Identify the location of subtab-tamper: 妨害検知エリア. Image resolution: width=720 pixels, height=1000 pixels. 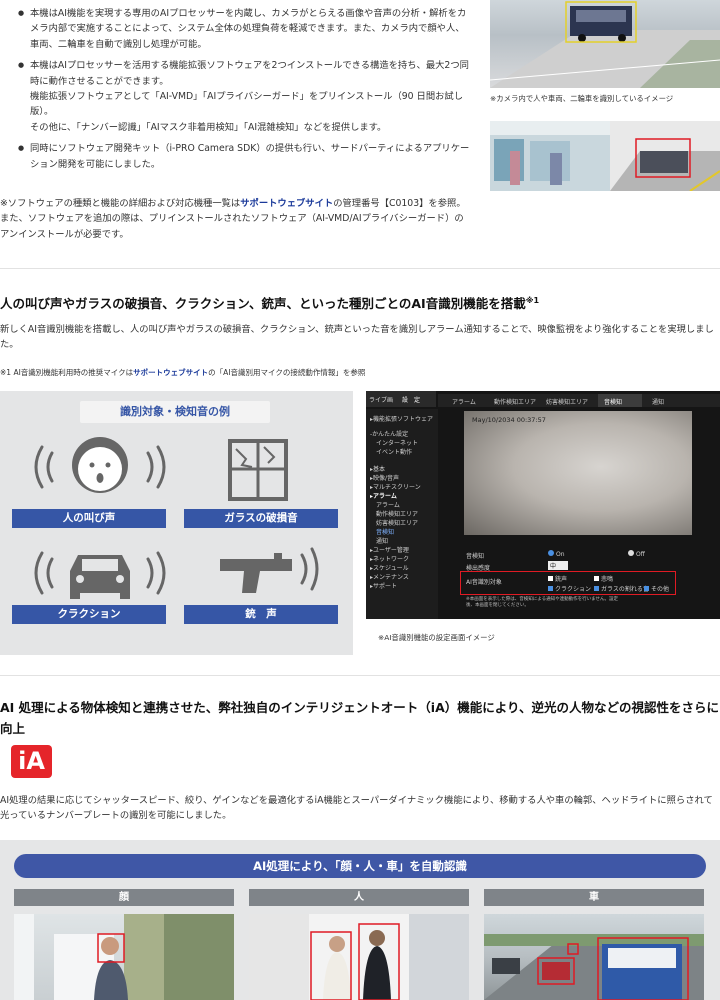
(567, 401).